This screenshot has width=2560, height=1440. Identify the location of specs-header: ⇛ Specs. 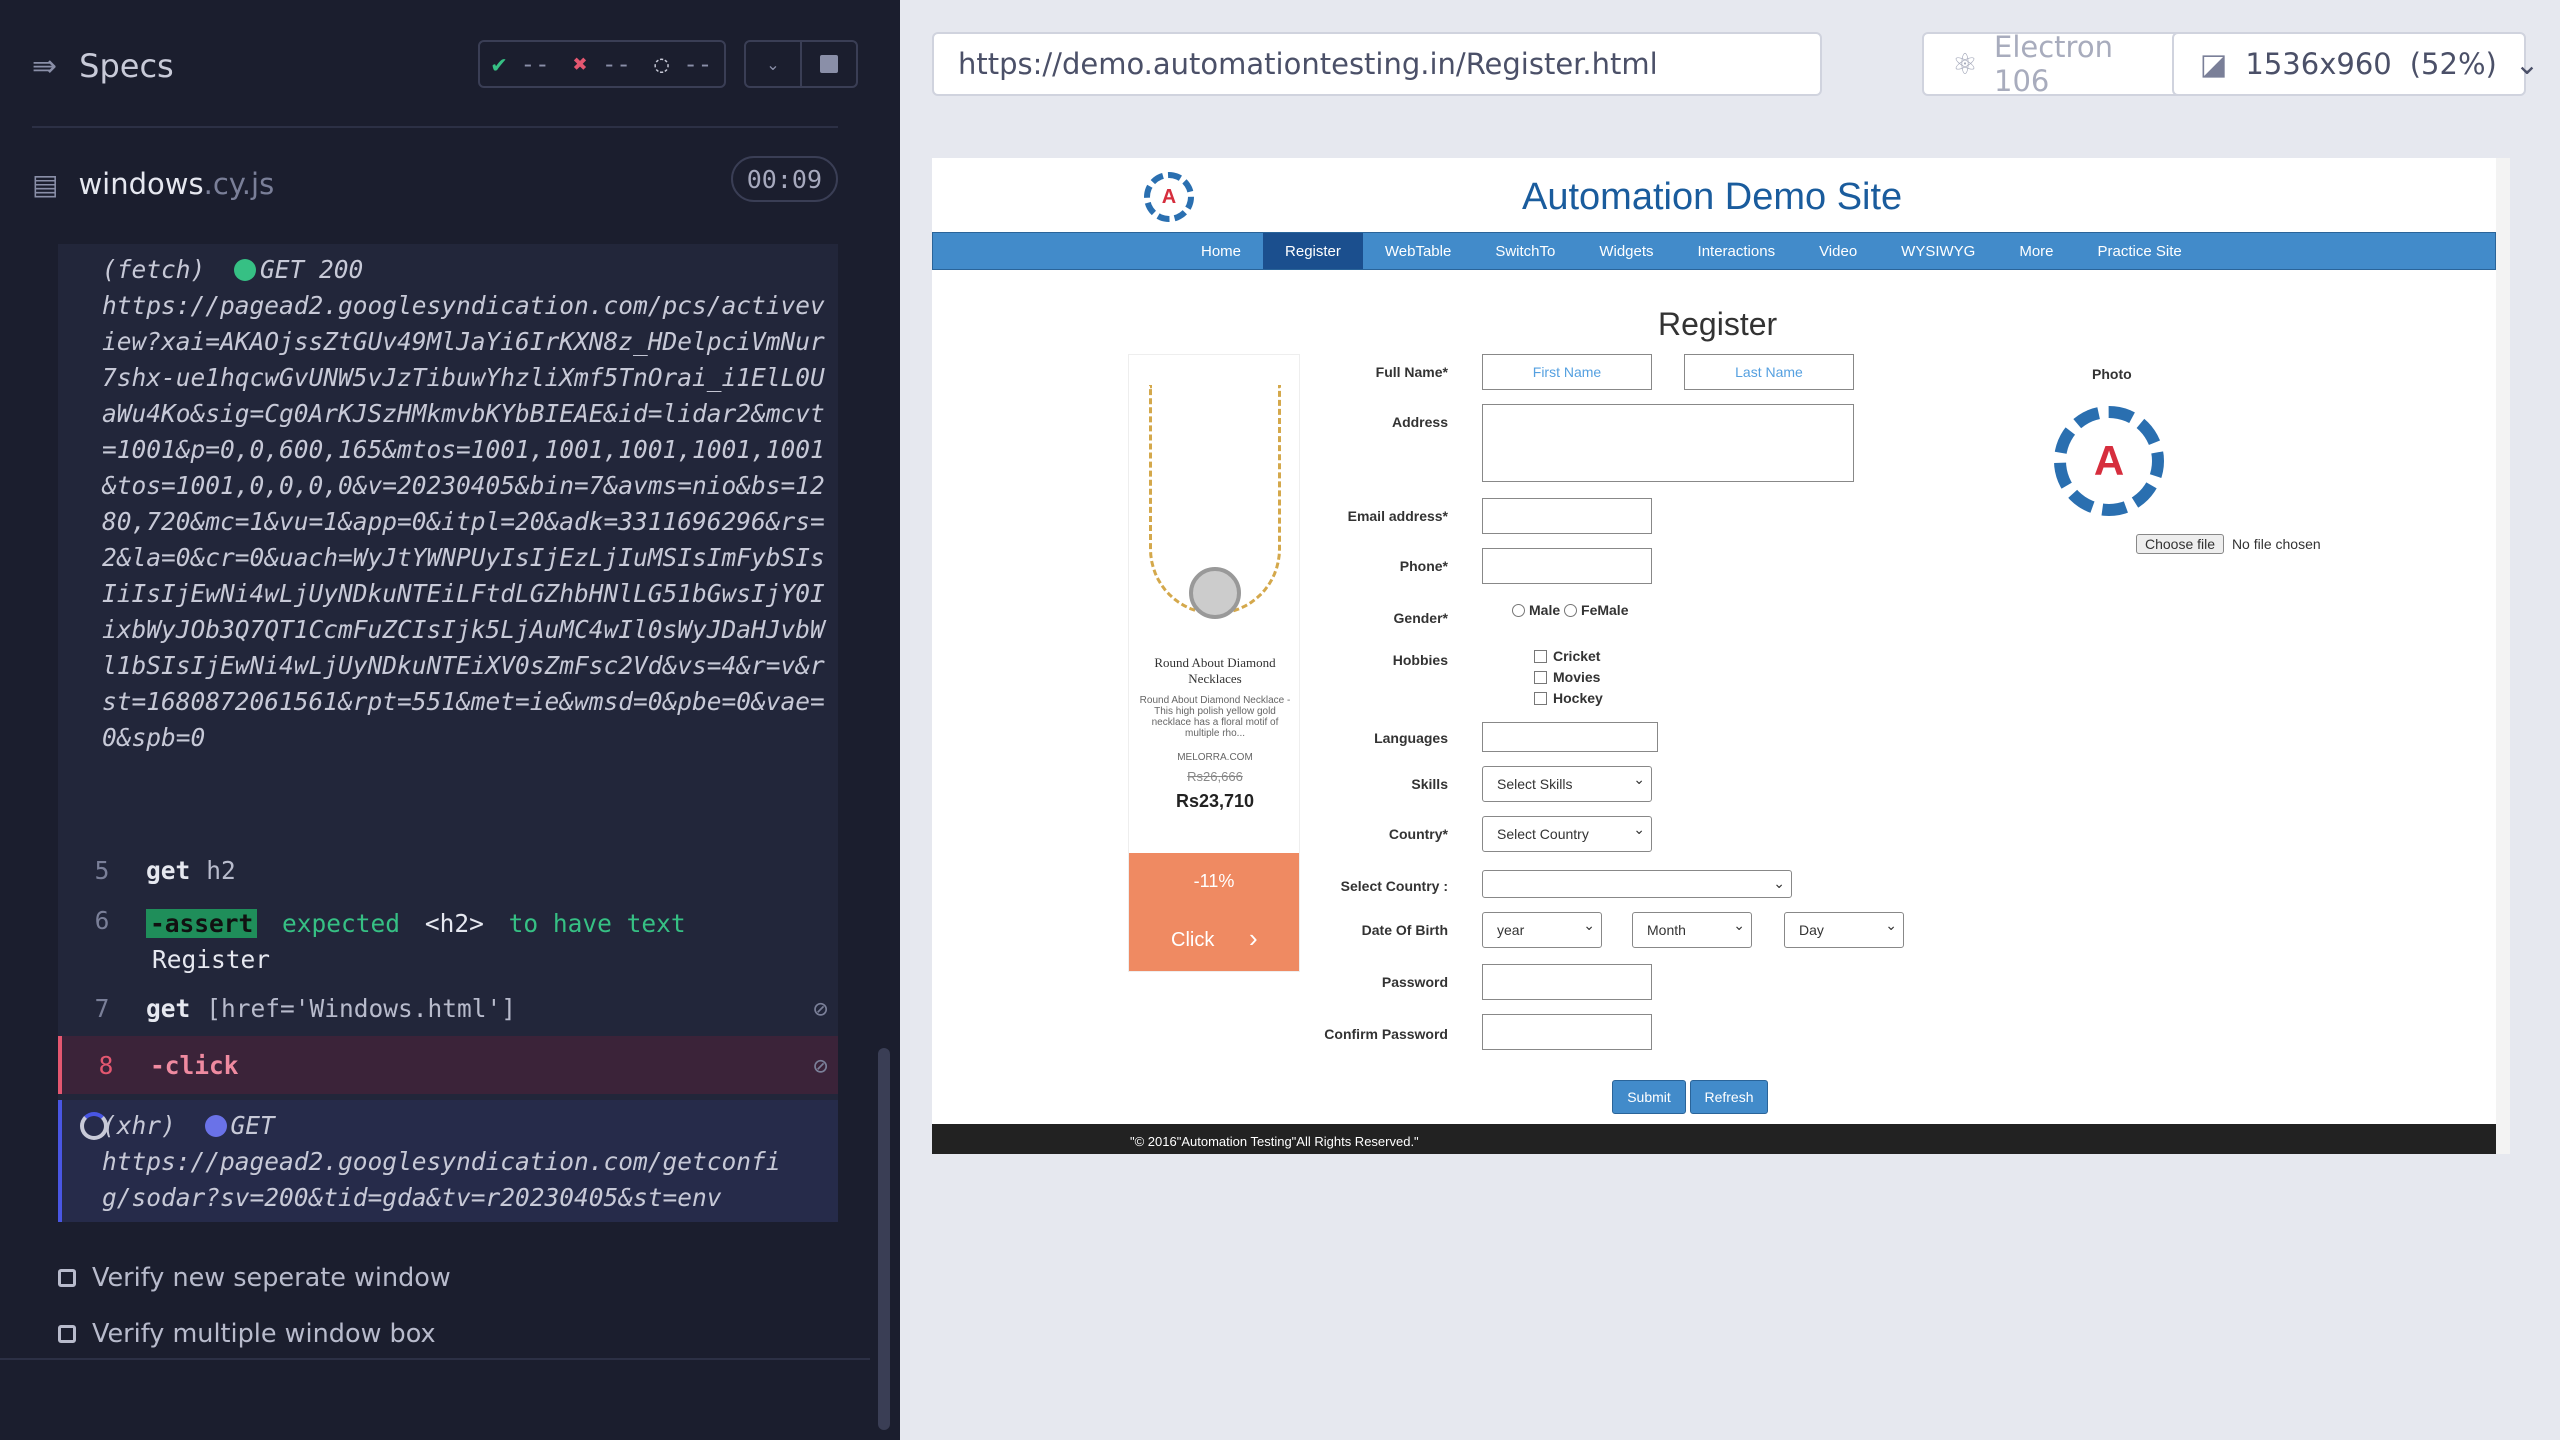
(103, 66).